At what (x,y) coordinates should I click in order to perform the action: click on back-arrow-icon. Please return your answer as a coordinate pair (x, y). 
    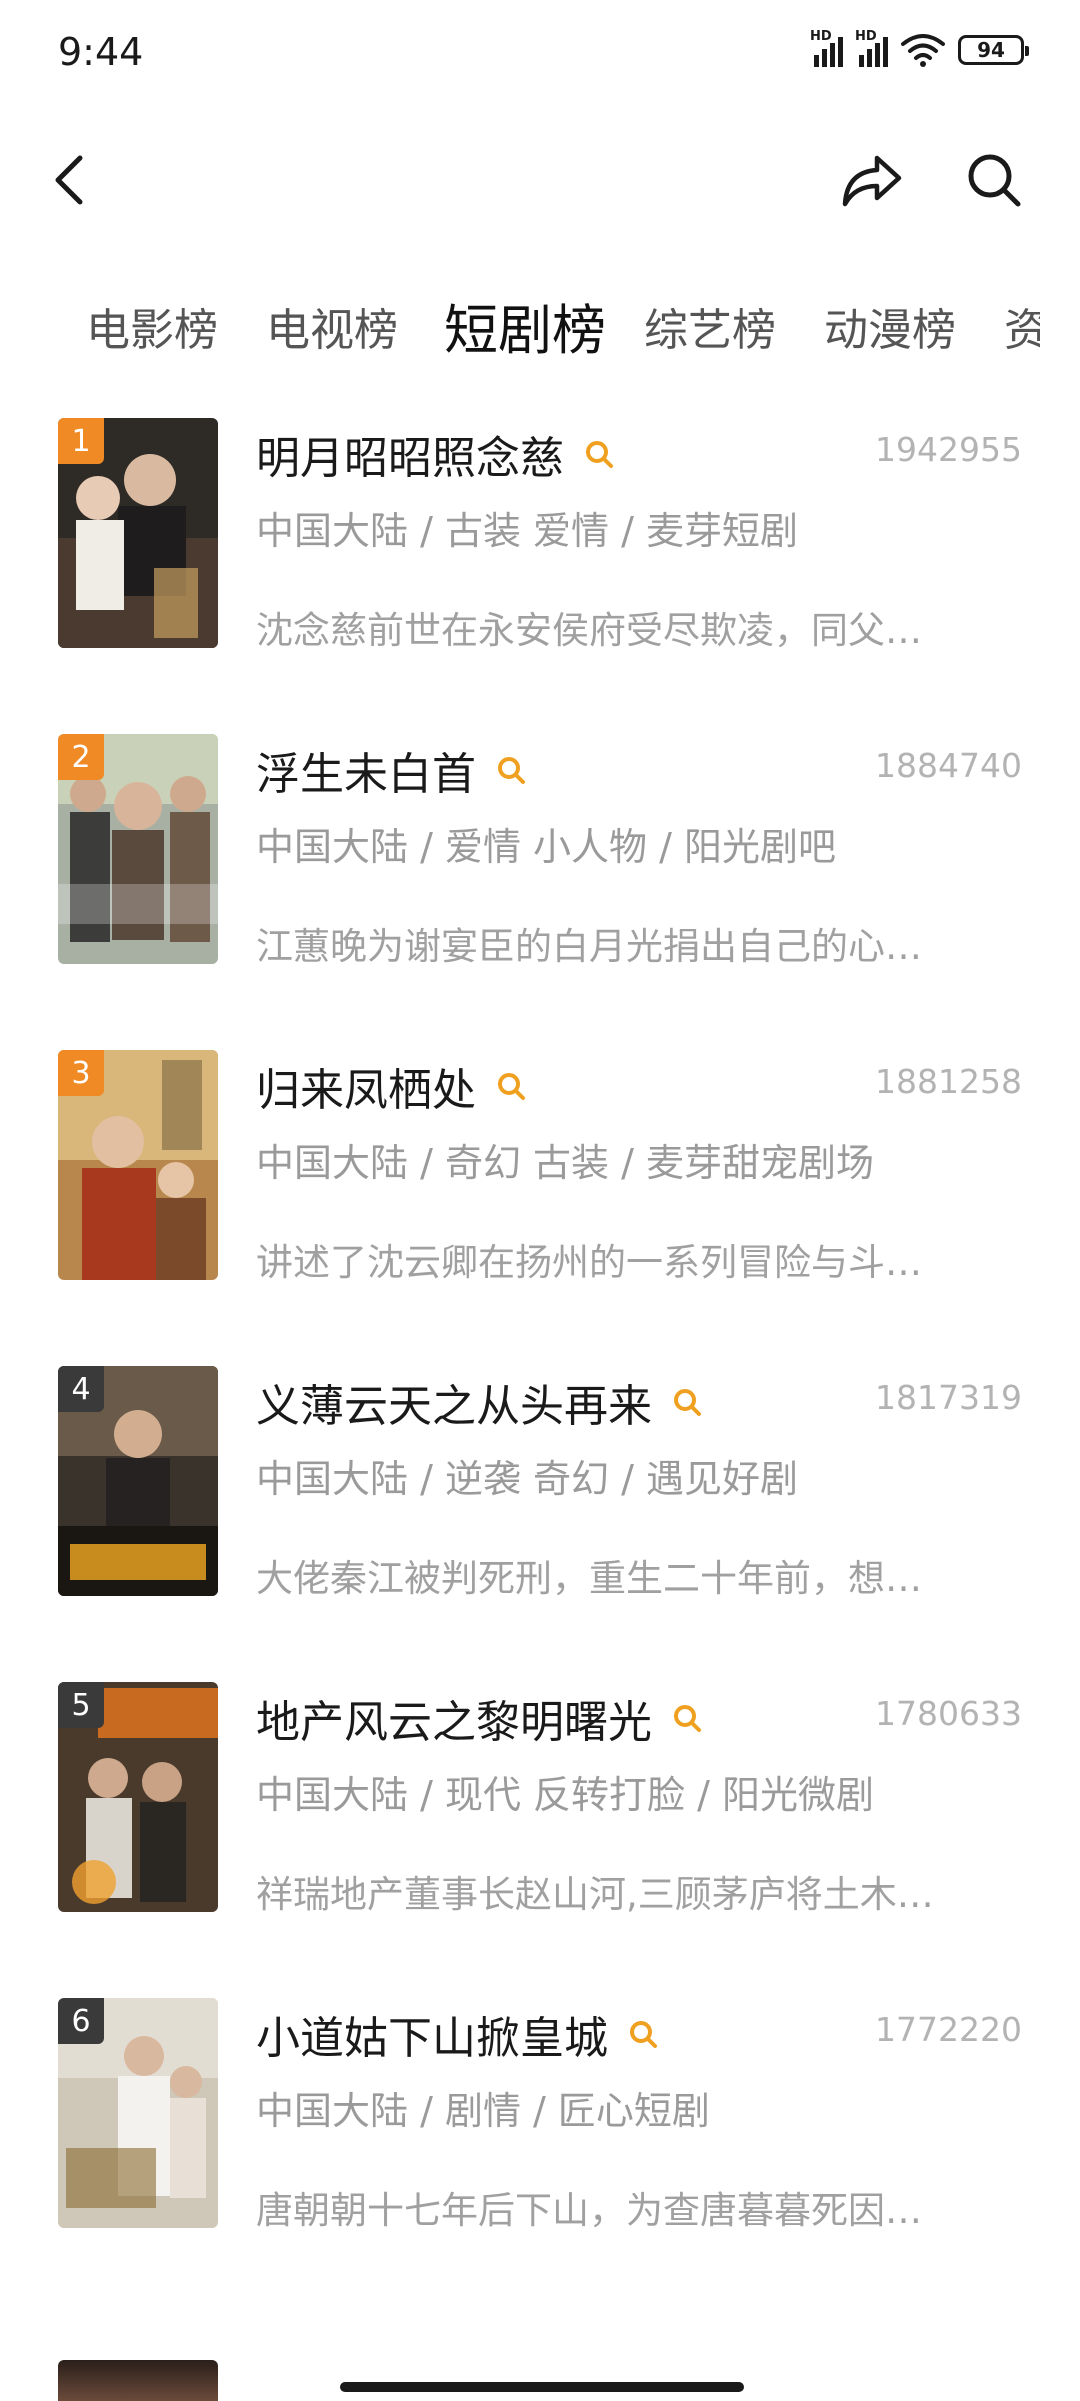
    Looking at the image, I should click on (69, 180).